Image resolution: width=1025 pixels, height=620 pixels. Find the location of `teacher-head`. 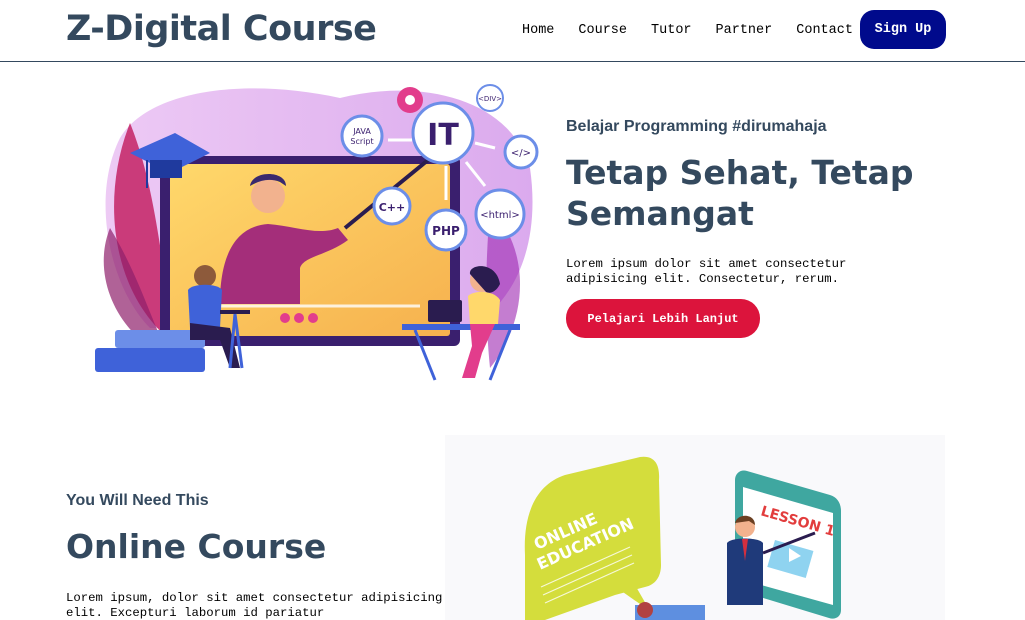

teacher-head is located at coordinates (268, 196).